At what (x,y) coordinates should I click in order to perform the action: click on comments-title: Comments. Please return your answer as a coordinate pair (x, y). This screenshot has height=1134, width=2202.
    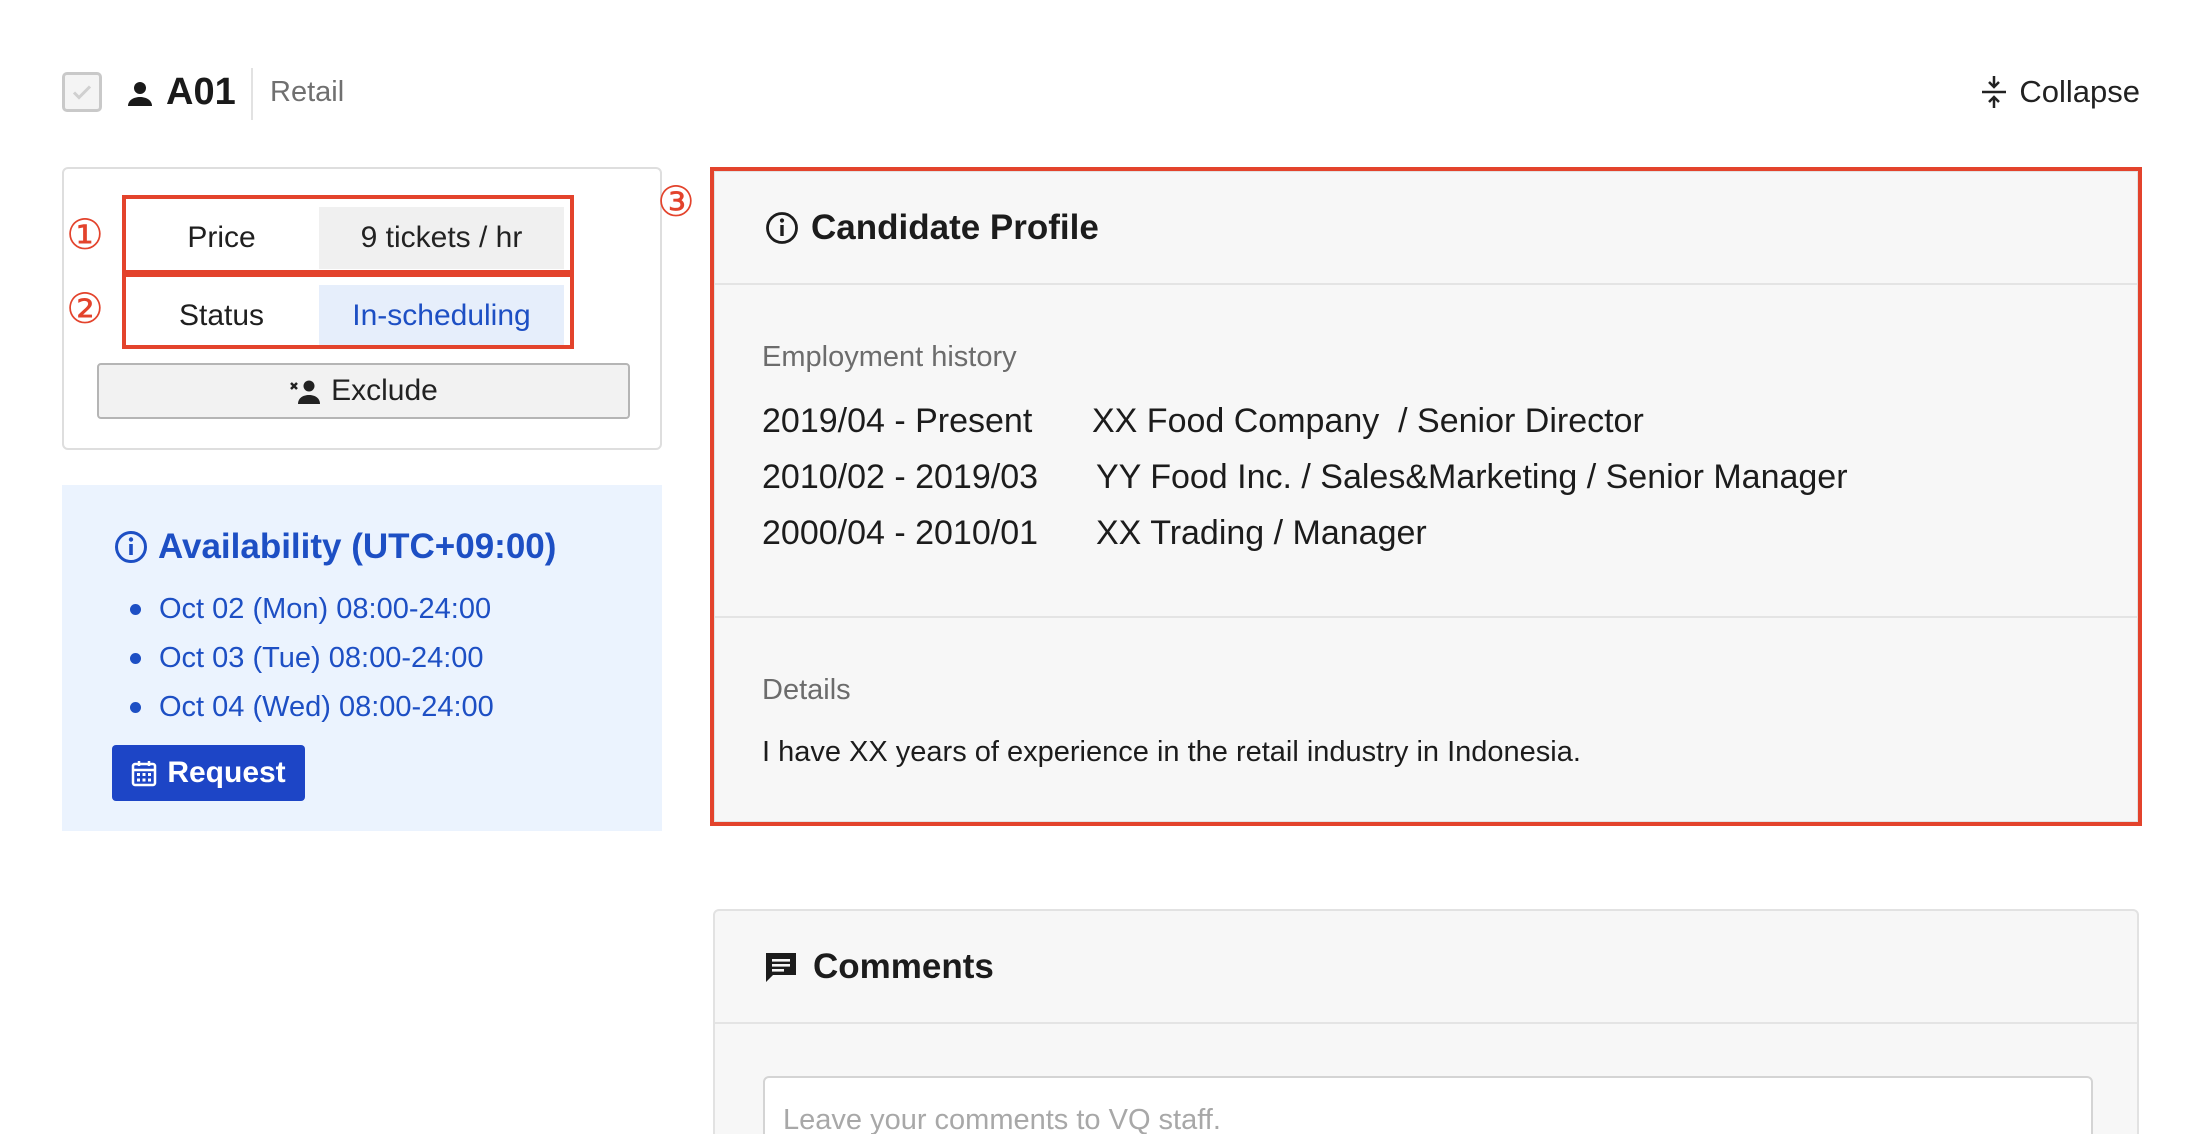
    Looking at the image, I should click on (903, 966).